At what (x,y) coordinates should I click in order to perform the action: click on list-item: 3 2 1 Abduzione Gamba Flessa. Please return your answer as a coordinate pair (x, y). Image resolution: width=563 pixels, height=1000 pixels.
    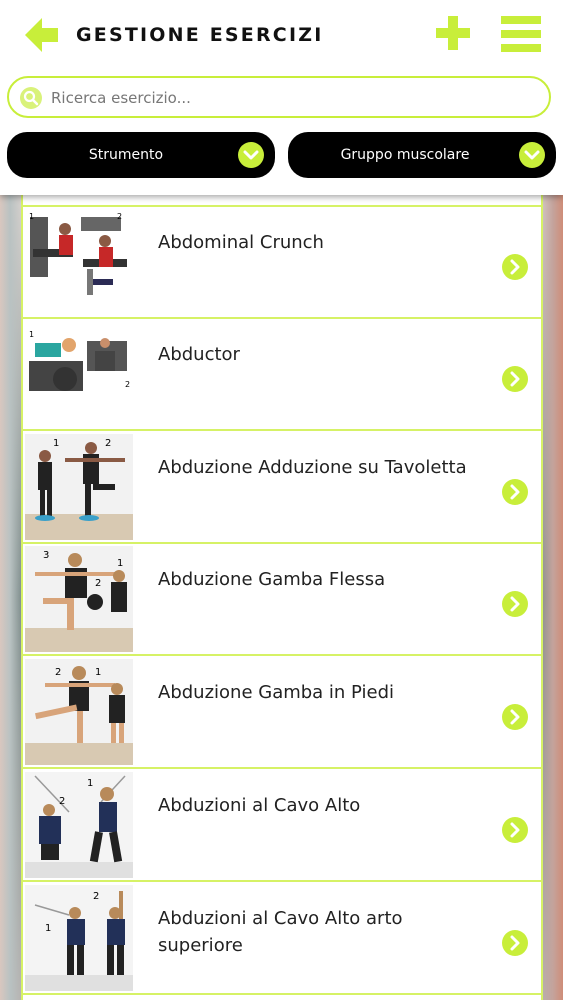
    Looking at the image, I should click on (282, 600).